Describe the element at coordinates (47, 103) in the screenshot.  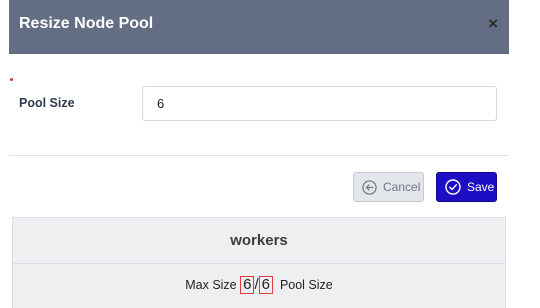
I see `pool-size-label: Pool Size` at that location.